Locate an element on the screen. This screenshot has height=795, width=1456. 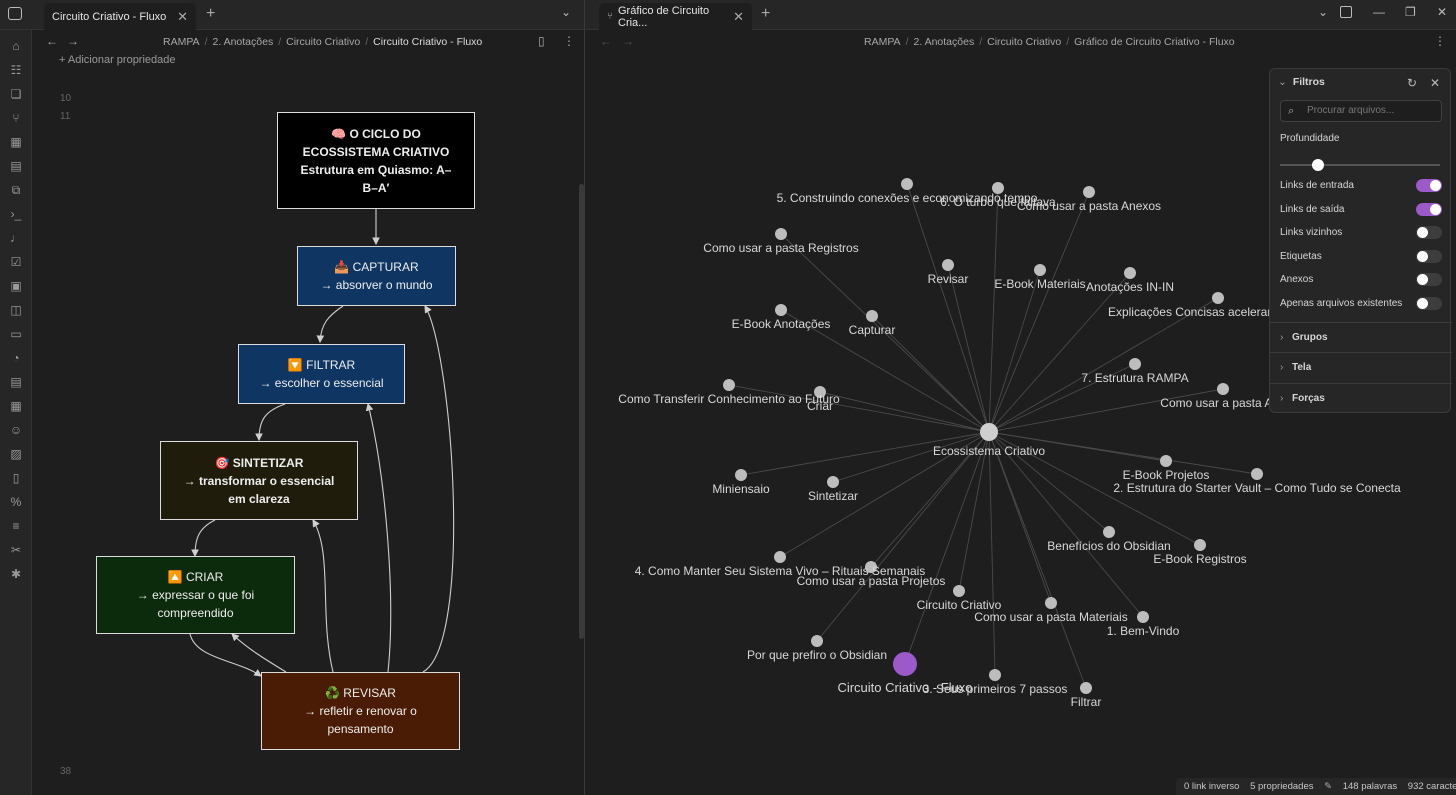
breadcrumb-item: Gráfico de Circuito Criativo - Fluxo is located at coordinates (1154, 42).